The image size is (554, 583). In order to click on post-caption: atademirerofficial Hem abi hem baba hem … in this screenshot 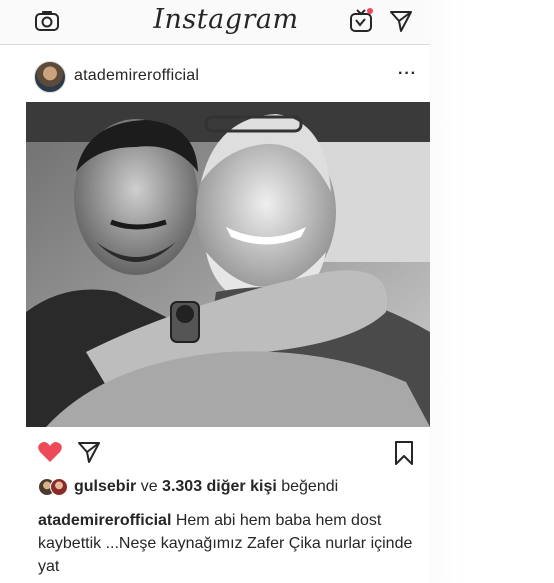, I will do `click(228, 543)`.